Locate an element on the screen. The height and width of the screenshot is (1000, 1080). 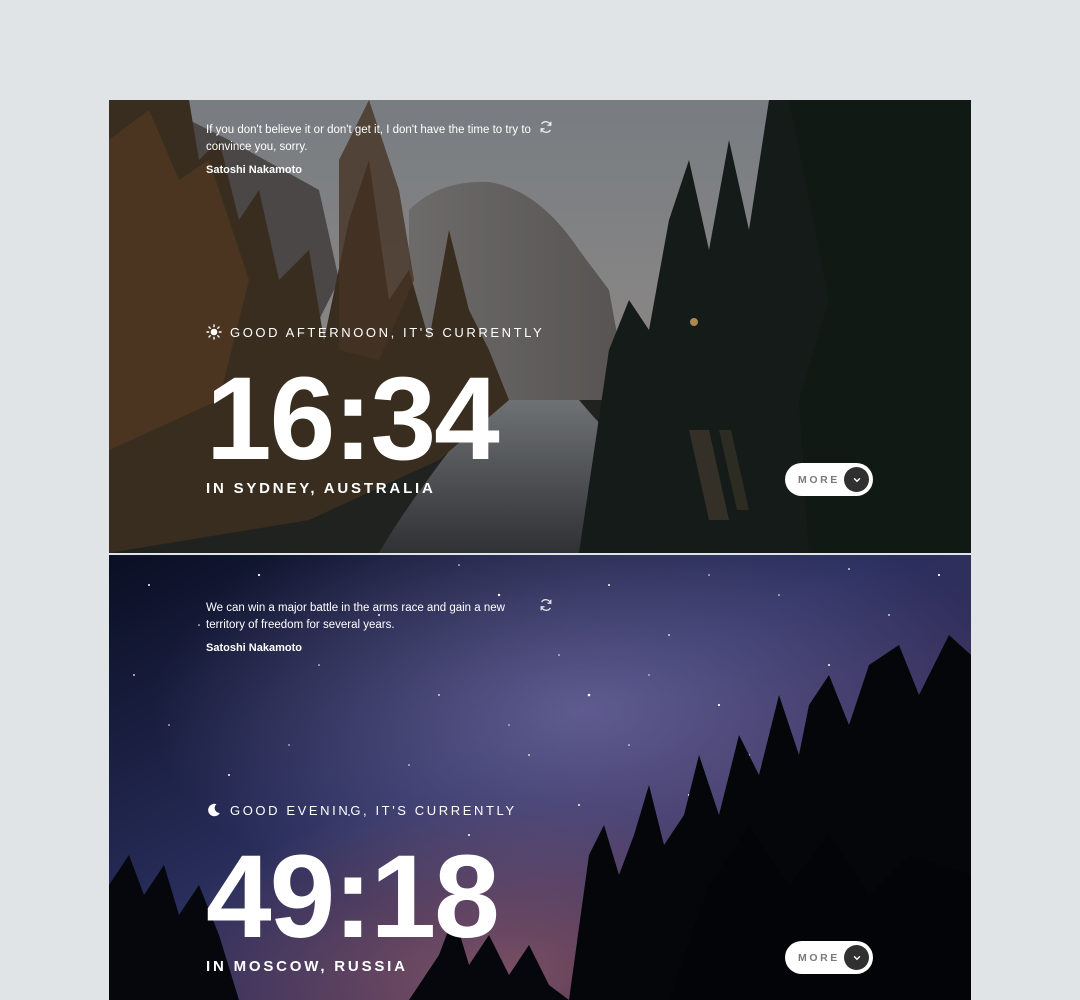
greeting-row: GOOD AFTERNOON, IT'S CURRENTLY is located at coordinates (375, 332).